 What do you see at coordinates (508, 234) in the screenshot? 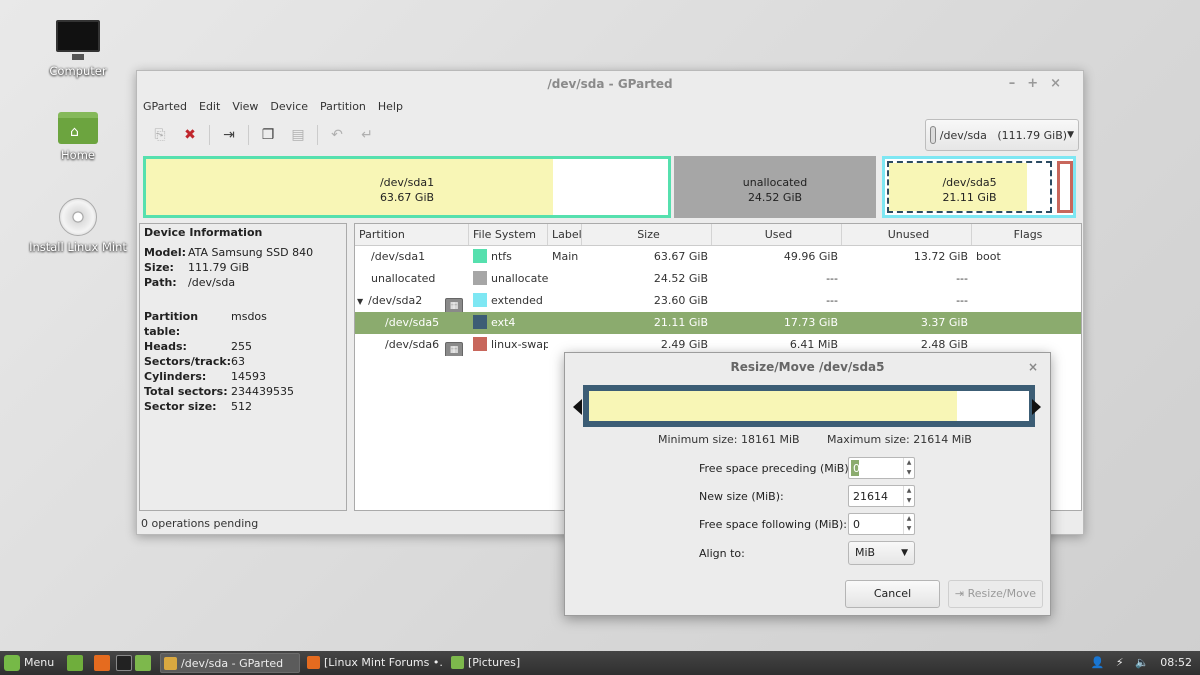
I see `column-filesystem: File System` at bounding box center [508, 234].